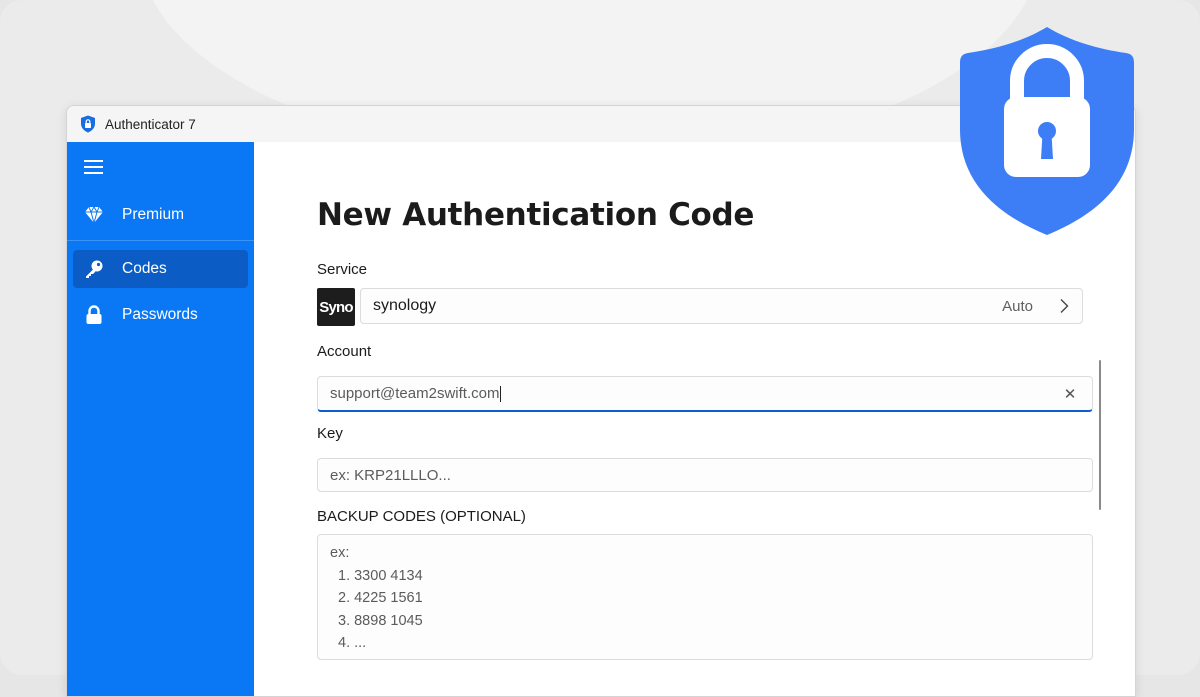 This screenshot has height=697, width=1200. What do you see at coordinates (94, 215) in the screenshot?
I see `diamond-icon` at bounding box center [94, 215].